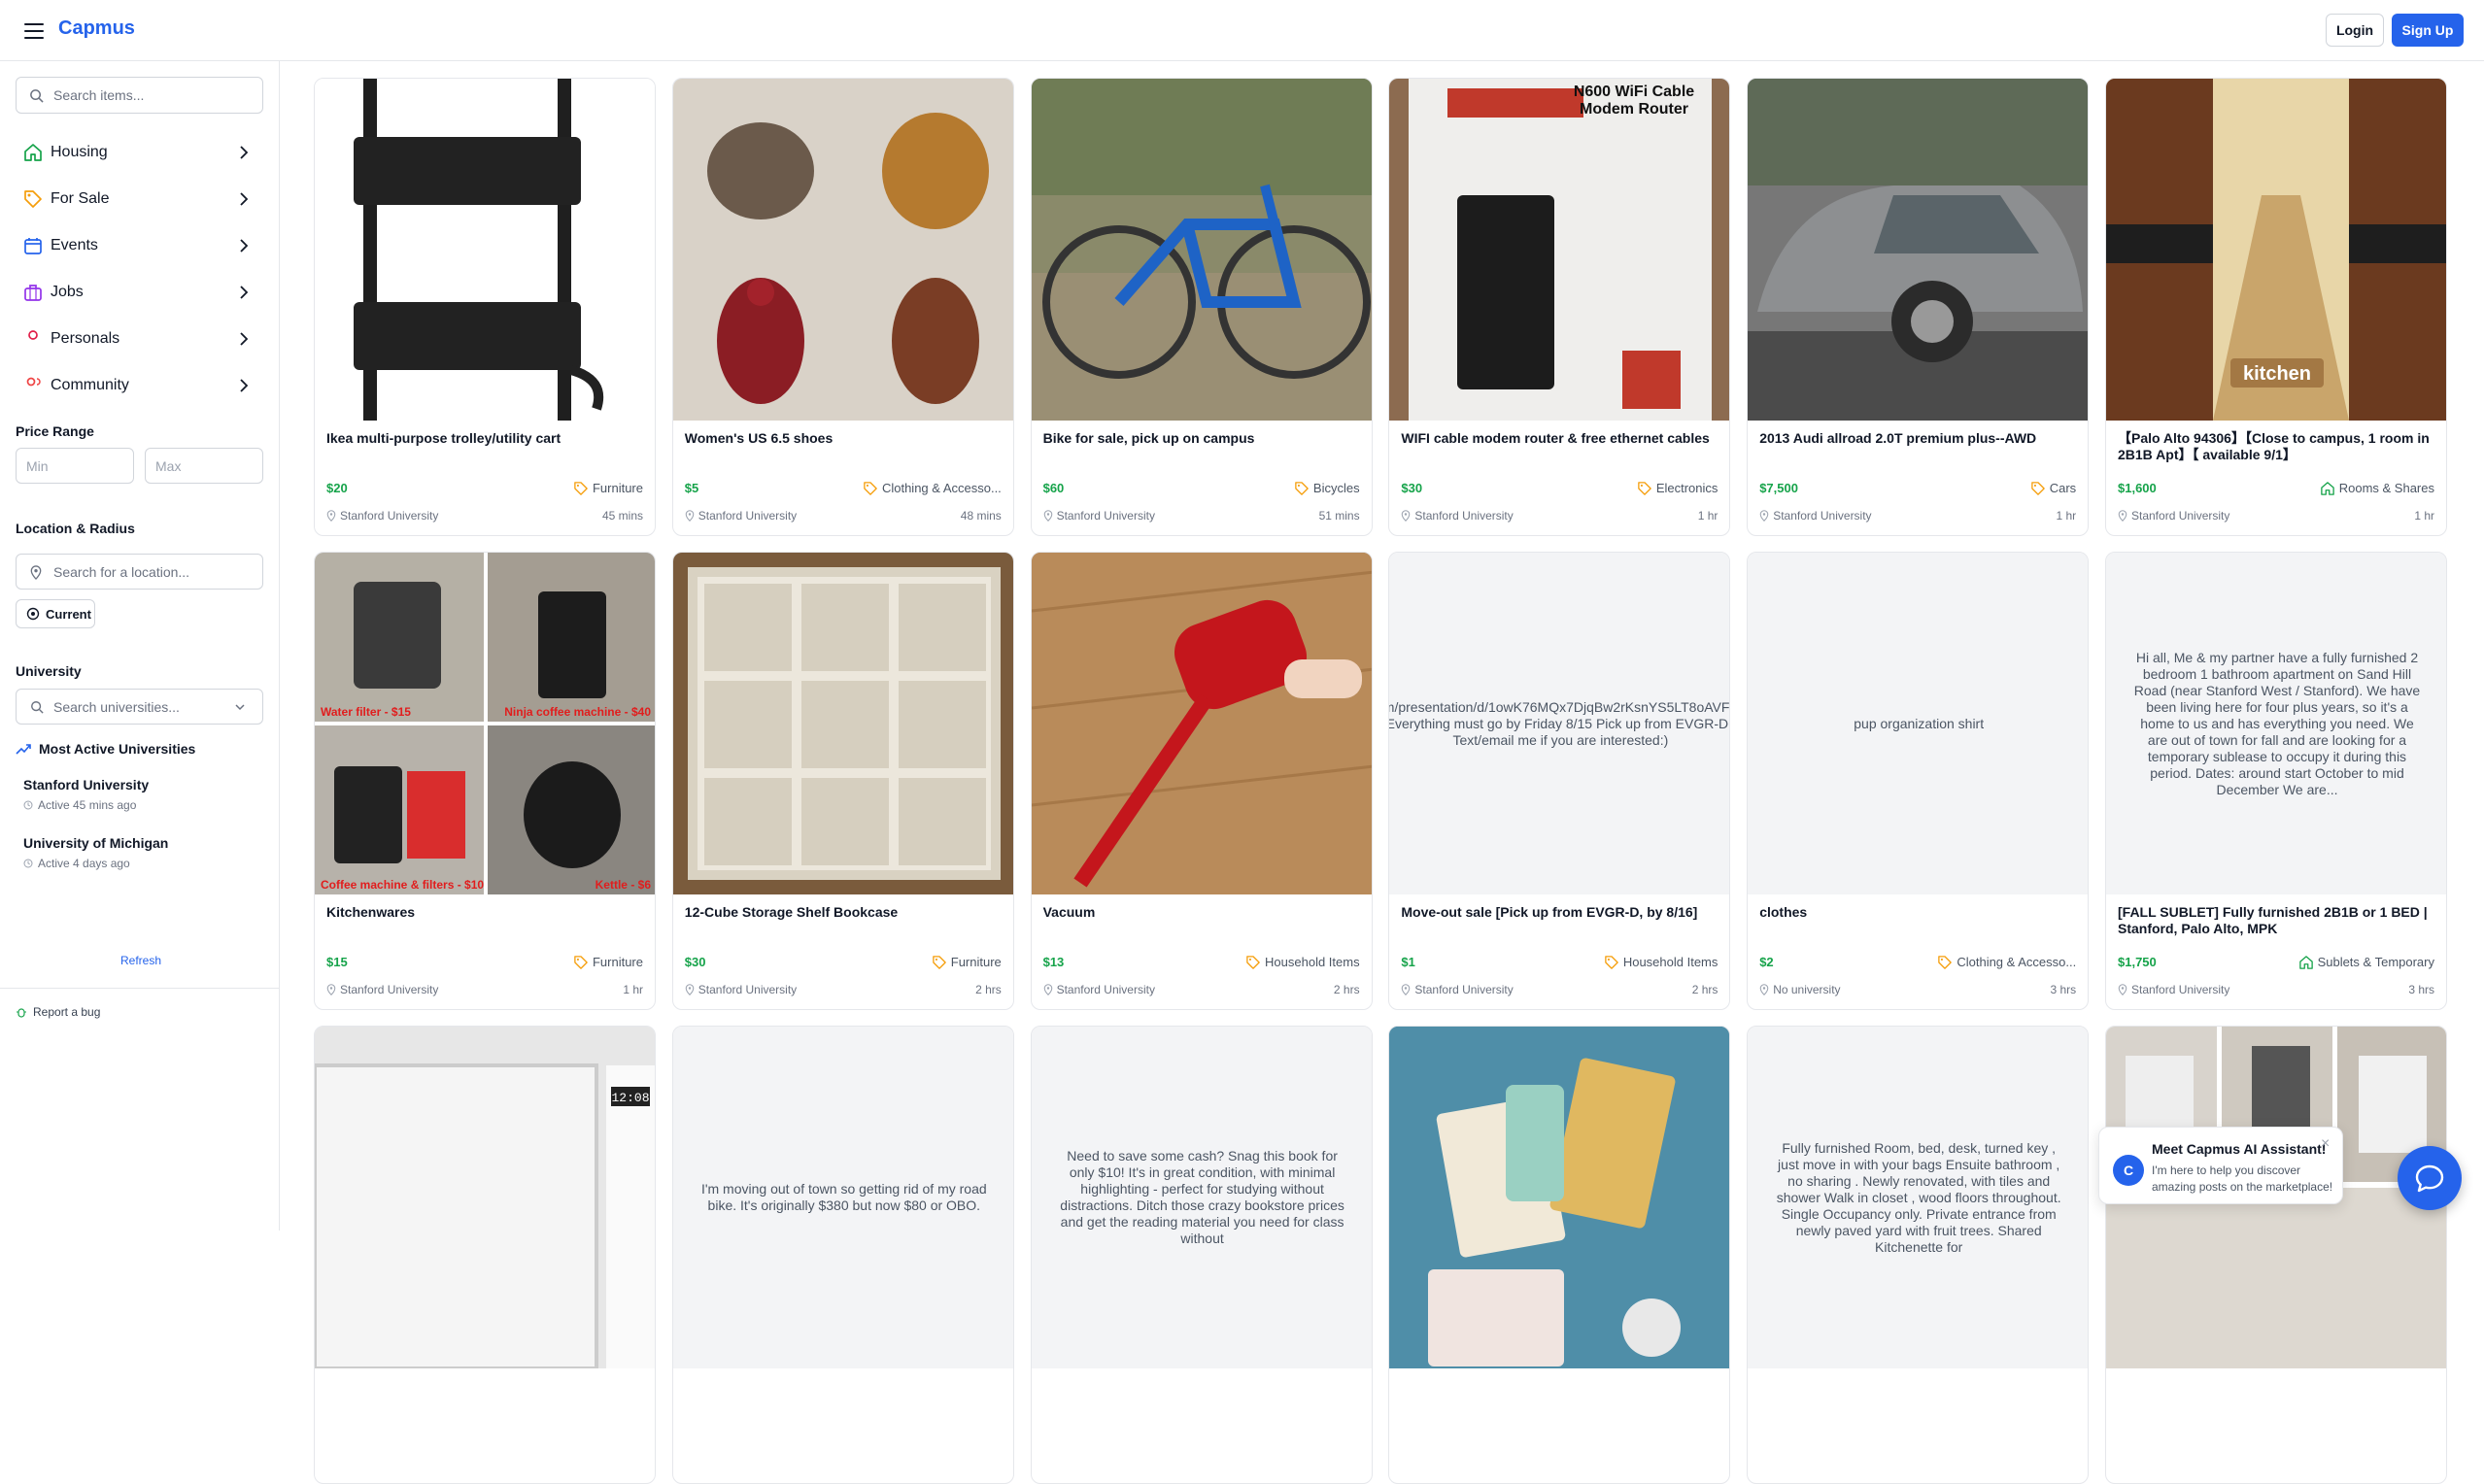 This screenshot has height=1484, width=2484. What do you see at coordinates (140, 385) in the screenshot?
I see `nav-item-community: Community` at bounding box center [140, 385].